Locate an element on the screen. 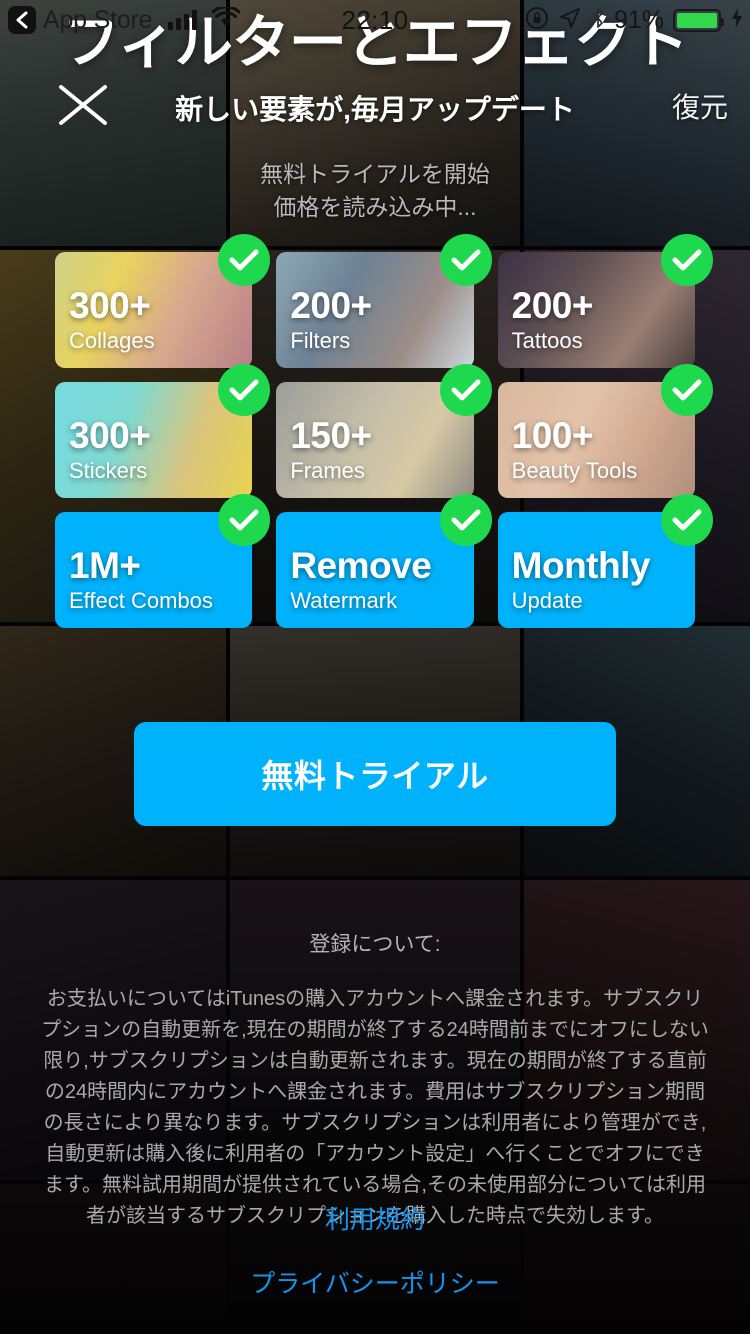 The width and height of the screenshot is (750, 1334). status-bar-time: 22:10 is located at coordinates (375, 19).